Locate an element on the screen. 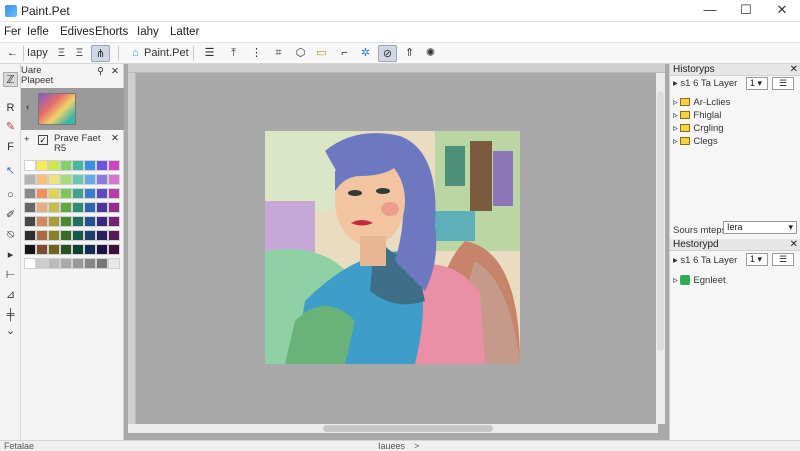  history-item: ▹ Clegs is located at coordinates (695, 141).